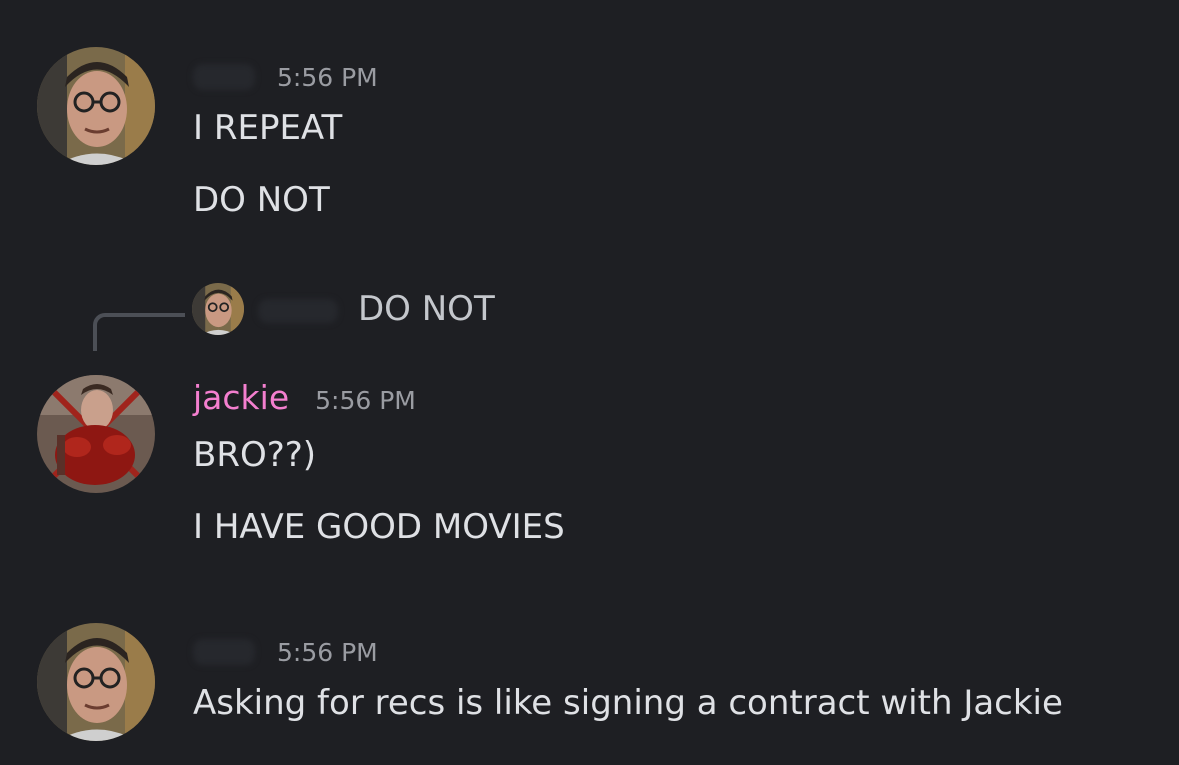  What do you see at coordinates (255, 455) in the screenshot?
I see `message-text: BRO??)` at bounding box center [255, 455].